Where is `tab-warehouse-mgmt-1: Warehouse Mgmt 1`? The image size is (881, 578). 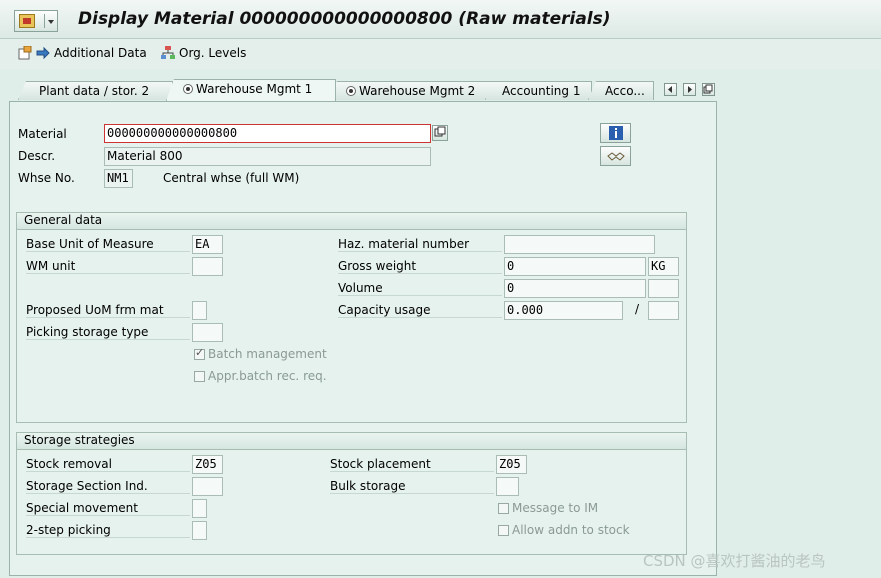
tab-warehouse-mgmt-1: Warehouse Mgmt 1 is located at coordinates (251, 90).